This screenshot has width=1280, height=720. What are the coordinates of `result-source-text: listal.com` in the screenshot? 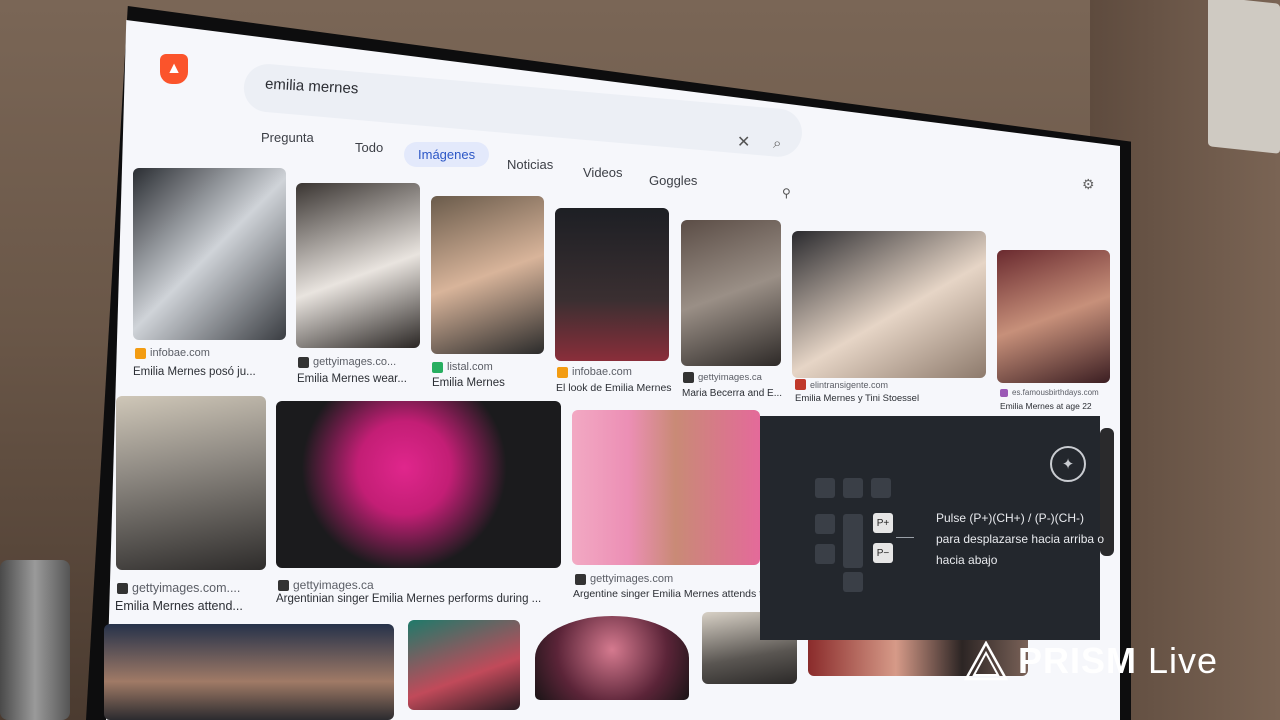 It's located at (470, 367).